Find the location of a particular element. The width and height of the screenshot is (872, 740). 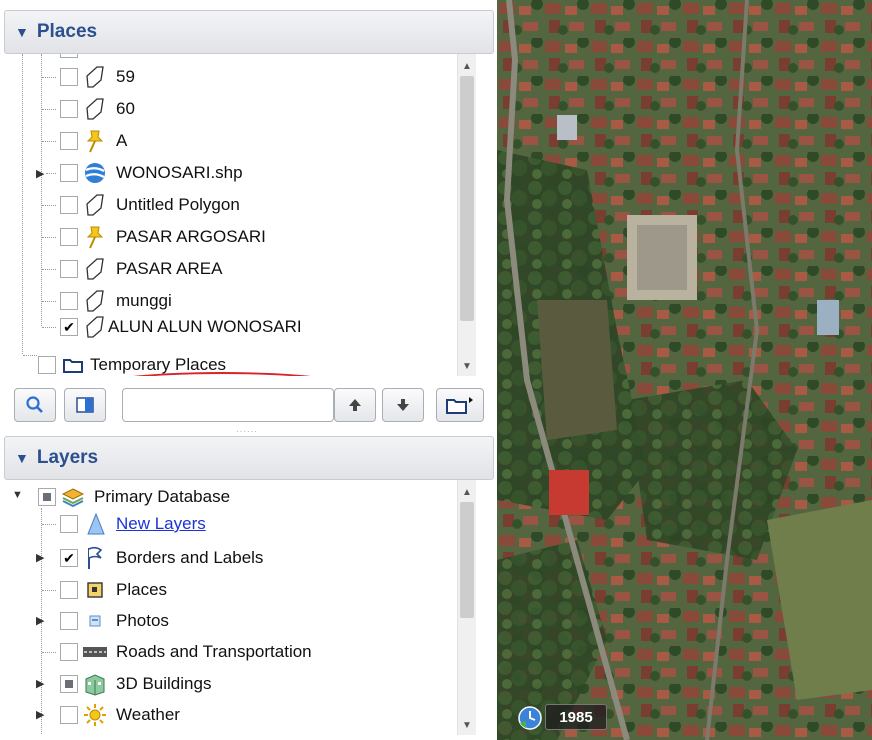

primary-database-item: Primary Database is located at coordinates (134, 497).